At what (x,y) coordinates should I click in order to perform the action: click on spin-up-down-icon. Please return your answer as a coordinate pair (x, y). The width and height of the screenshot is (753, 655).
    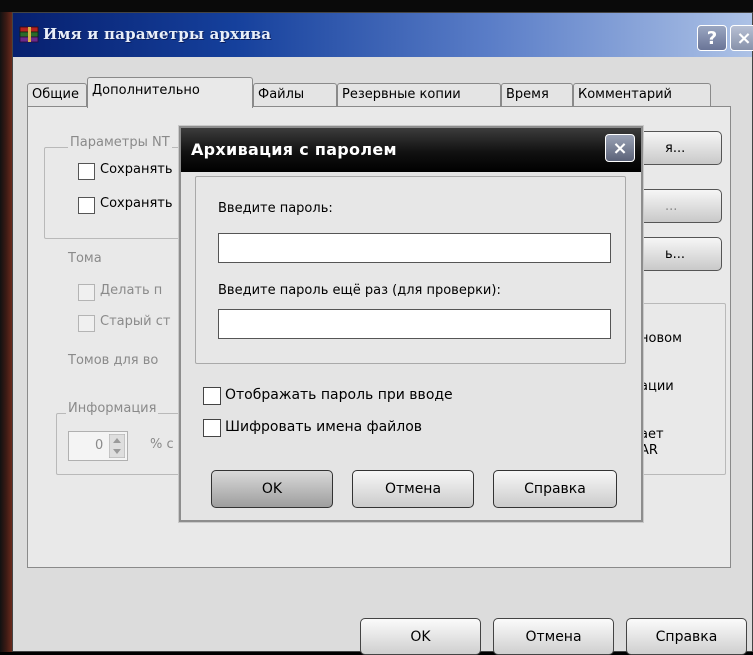
    Looking at the image, I should click on (117, 446).